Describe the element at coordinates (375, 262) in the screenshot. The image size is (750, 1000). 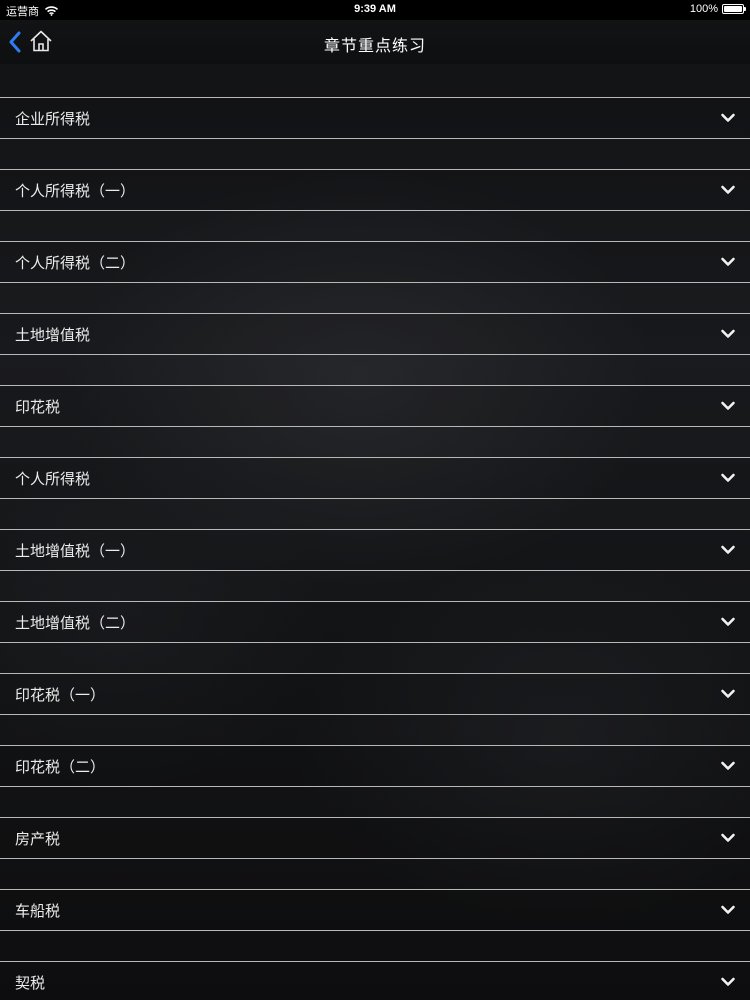
I see `section-row: 个人所得税（二）` at that location.